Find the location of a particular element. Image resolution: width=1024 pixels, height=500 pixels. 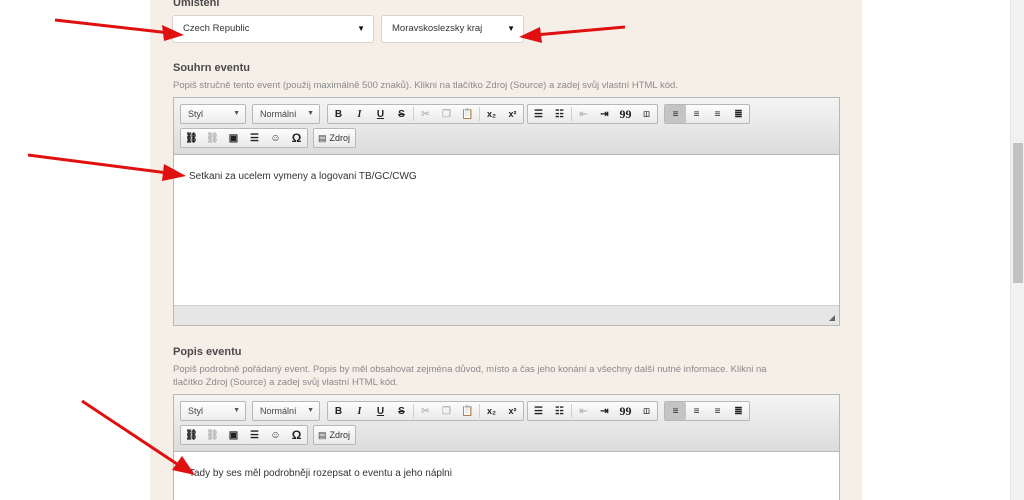

source-icon: ▤ is located at coordinates (322, 435).